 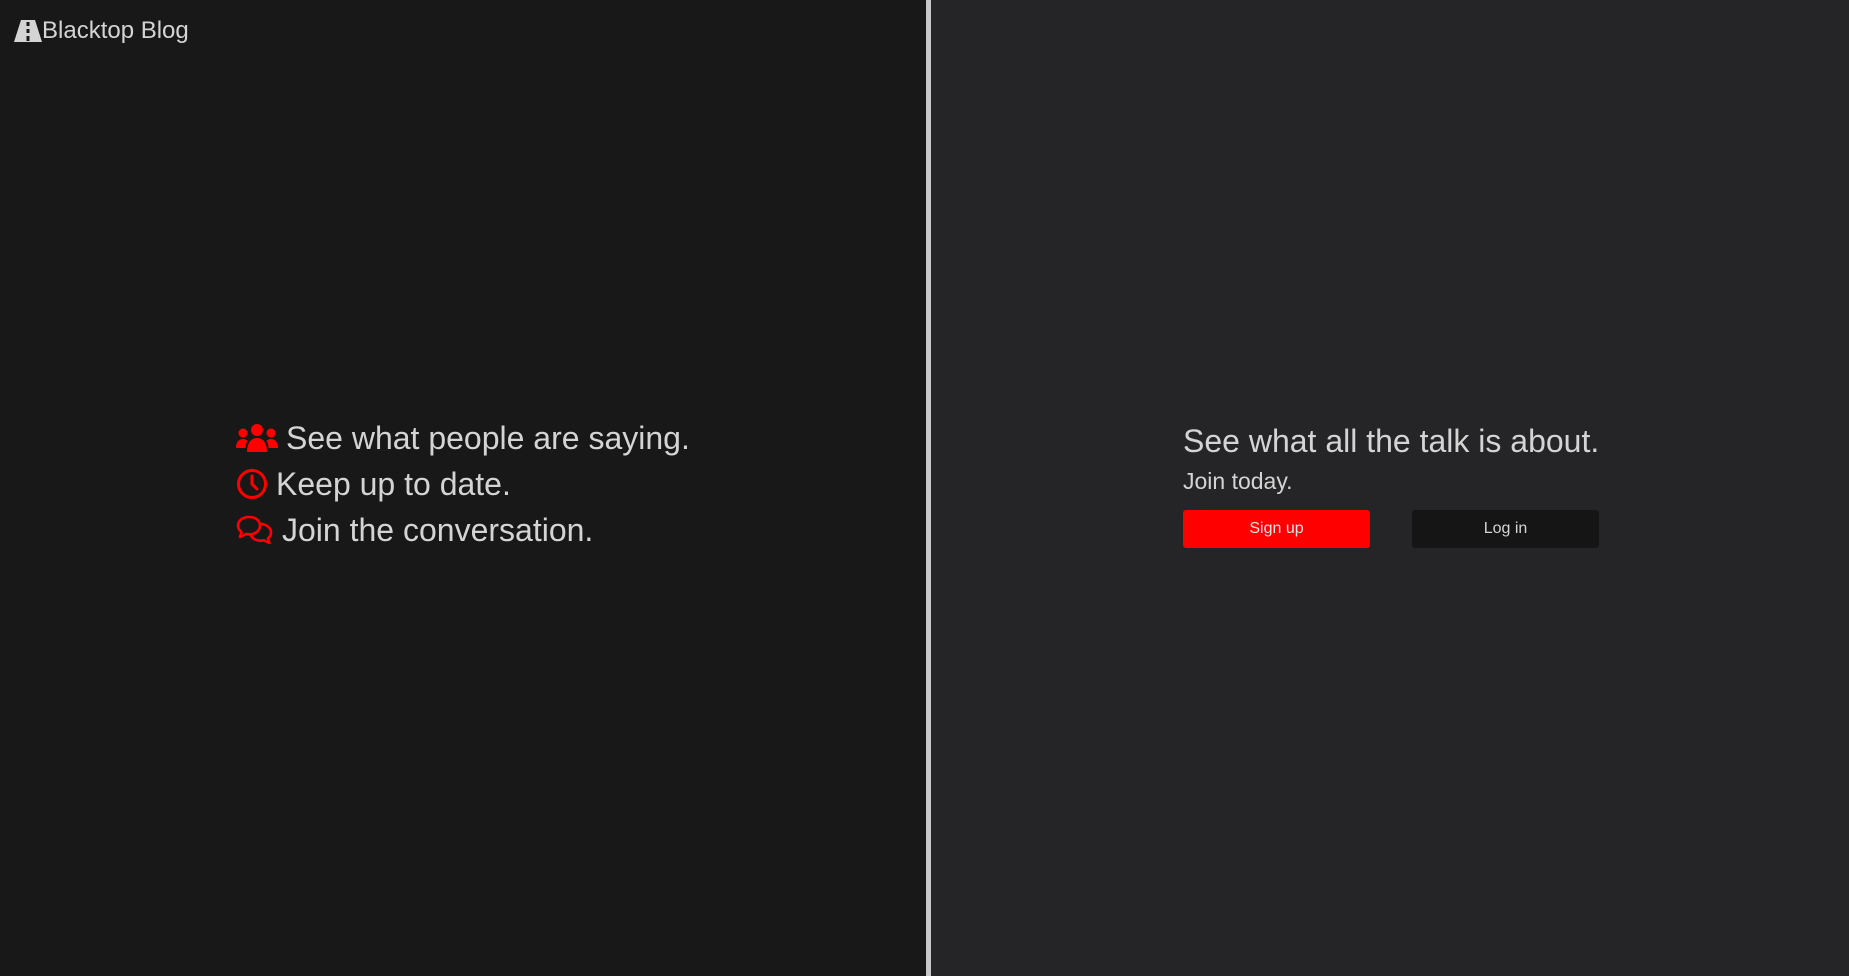 I want to click on cta-subtitle: Join today., so click(x=1238, y=481).